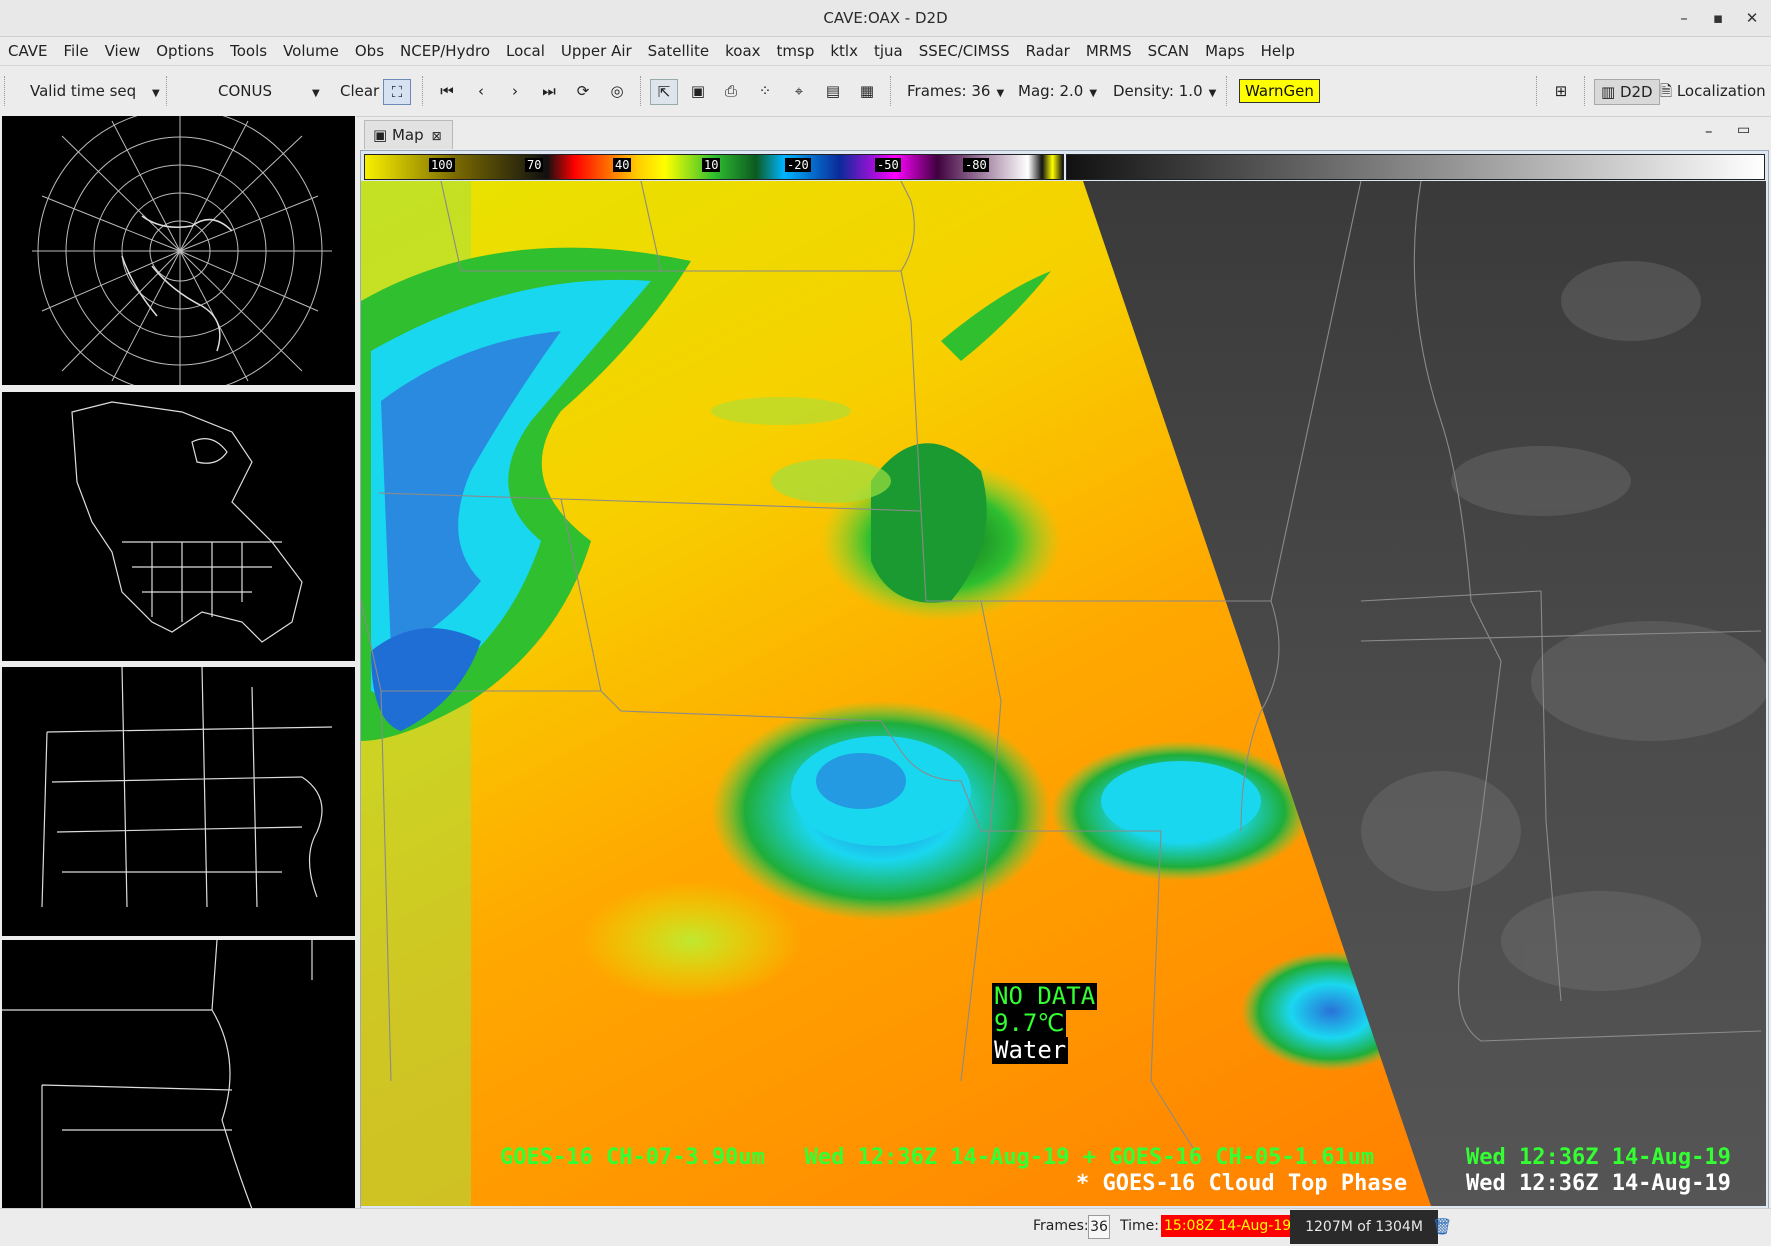 This screenshot has height=1246, width=1771. Describe the element at coordinates (1598, 1183) in the screenshot. I see `legend-phase-time: Wed 12:36Z 14-Aug-19` at that location.